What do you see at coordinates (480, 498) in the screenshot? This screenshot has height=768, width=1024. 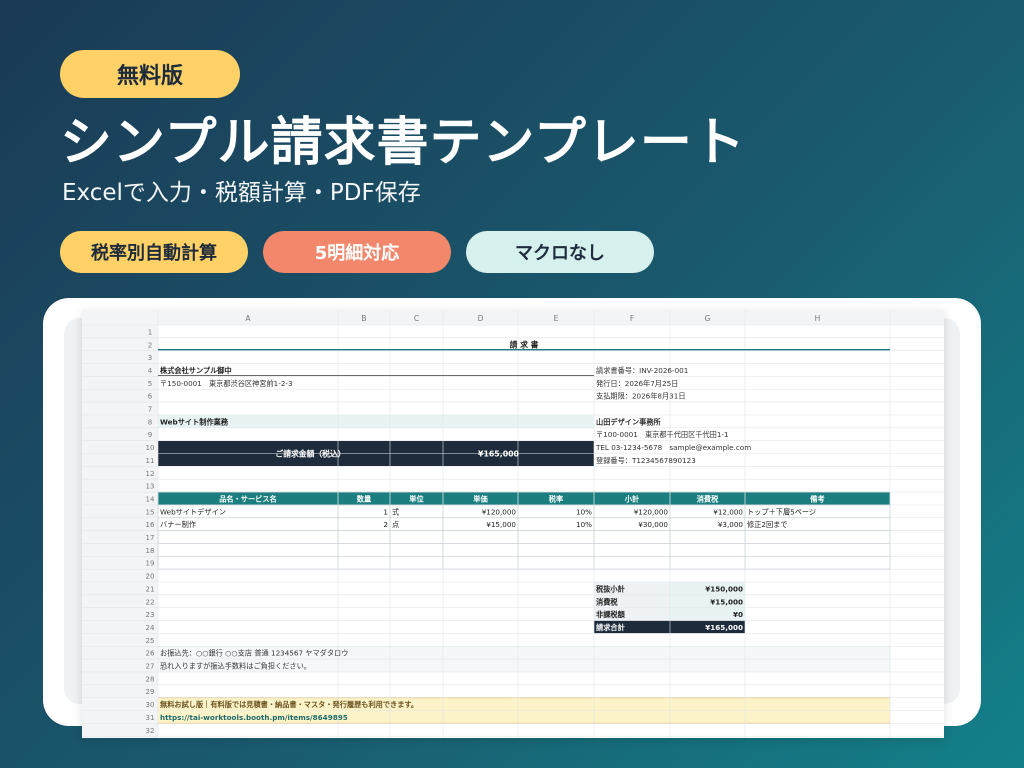 I see `table-header-cell: 単価` at bounding box center [480, 498].